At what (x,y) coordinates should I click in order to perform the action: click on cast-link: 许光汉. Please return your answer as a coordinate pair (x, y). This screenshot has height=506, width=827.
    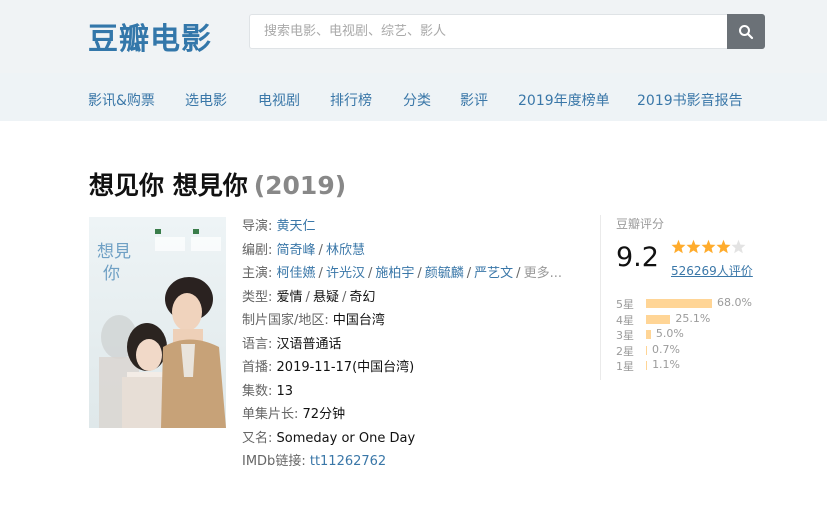
    Looking at the image, I should click on (345, 273).